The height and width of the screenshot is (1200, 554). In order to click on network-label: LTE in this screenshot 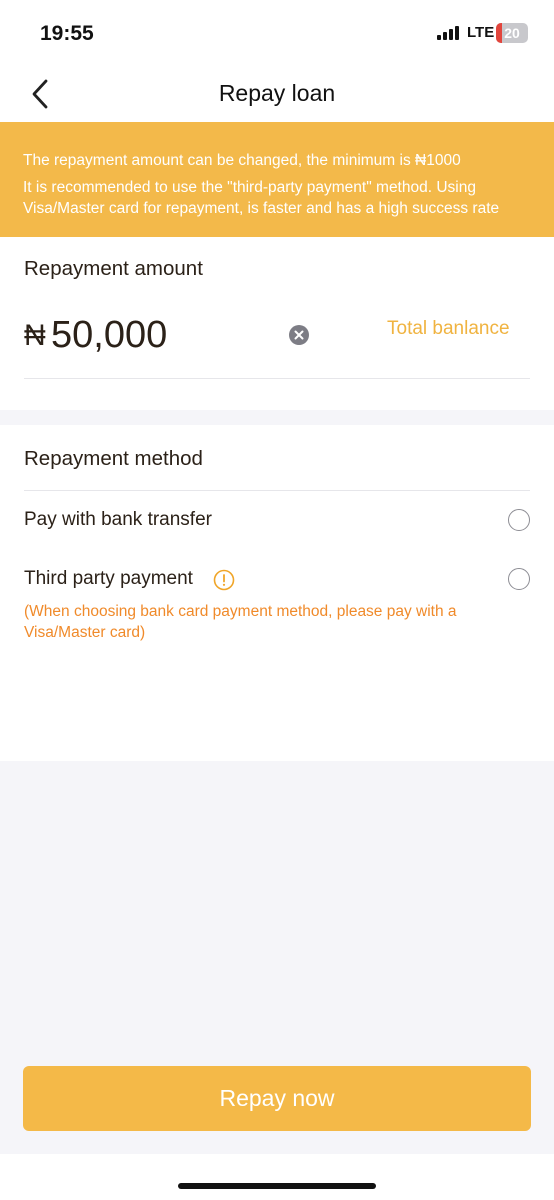, I will do `click(481, 32)`.